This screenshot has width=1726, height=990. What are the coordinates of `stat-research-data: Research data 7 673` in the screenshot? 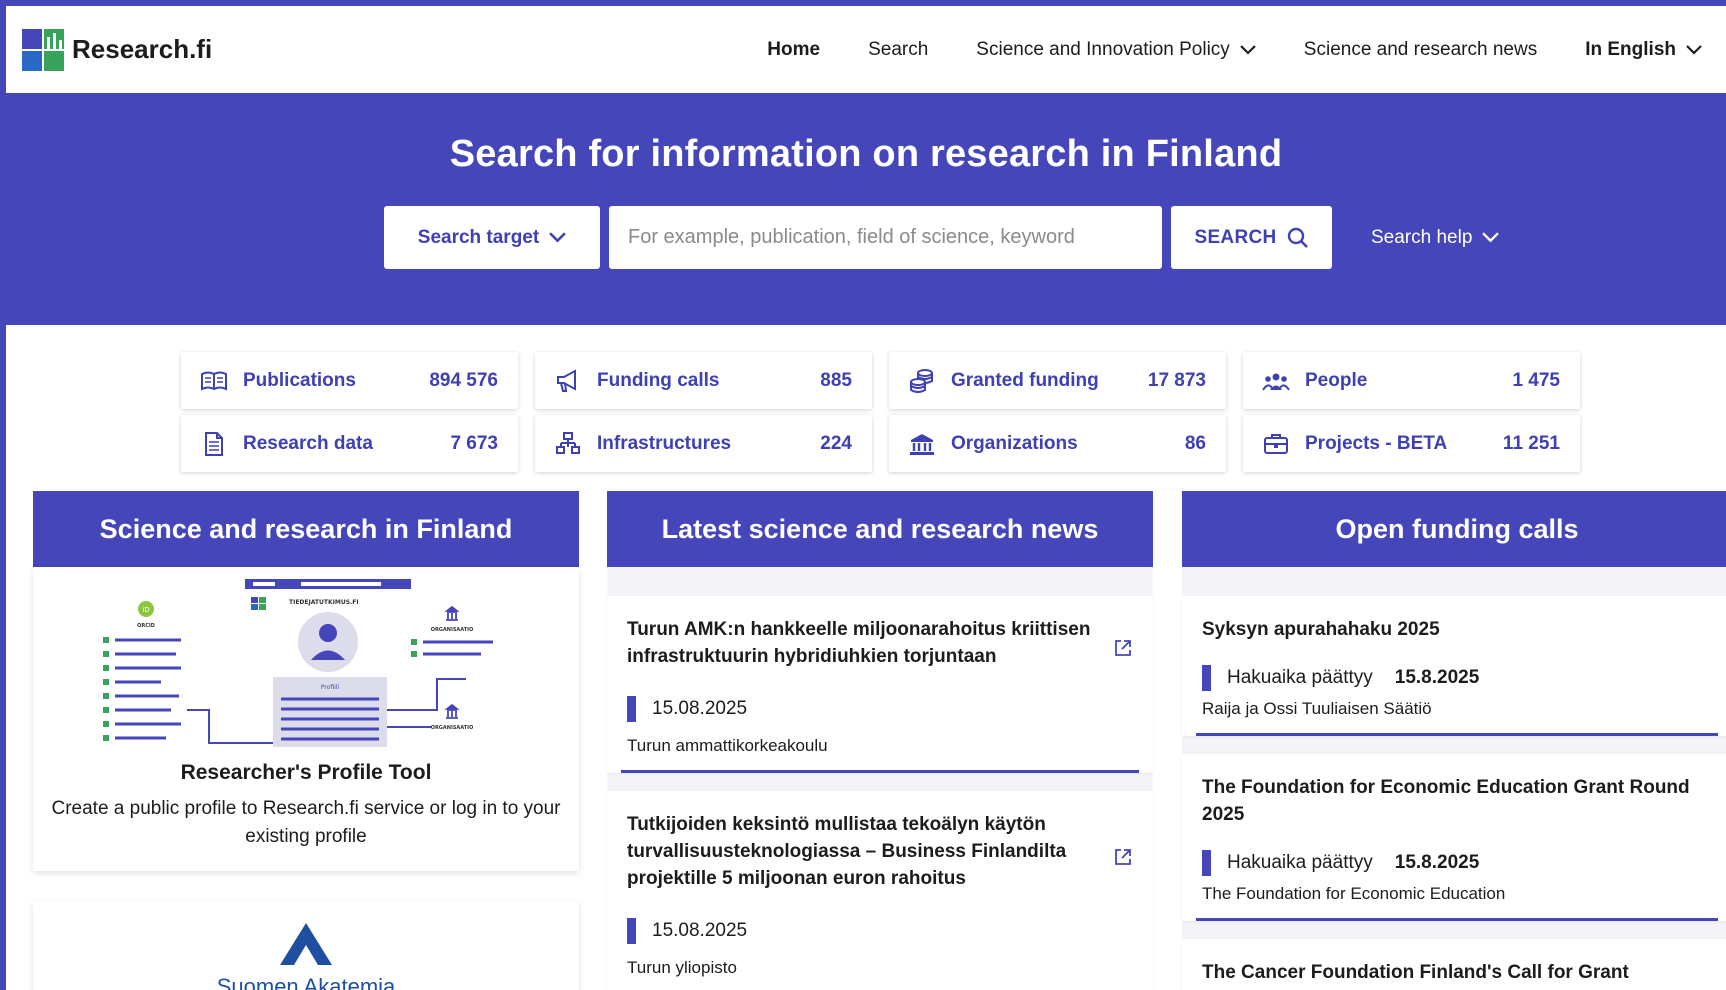 It's located at (349, 443).